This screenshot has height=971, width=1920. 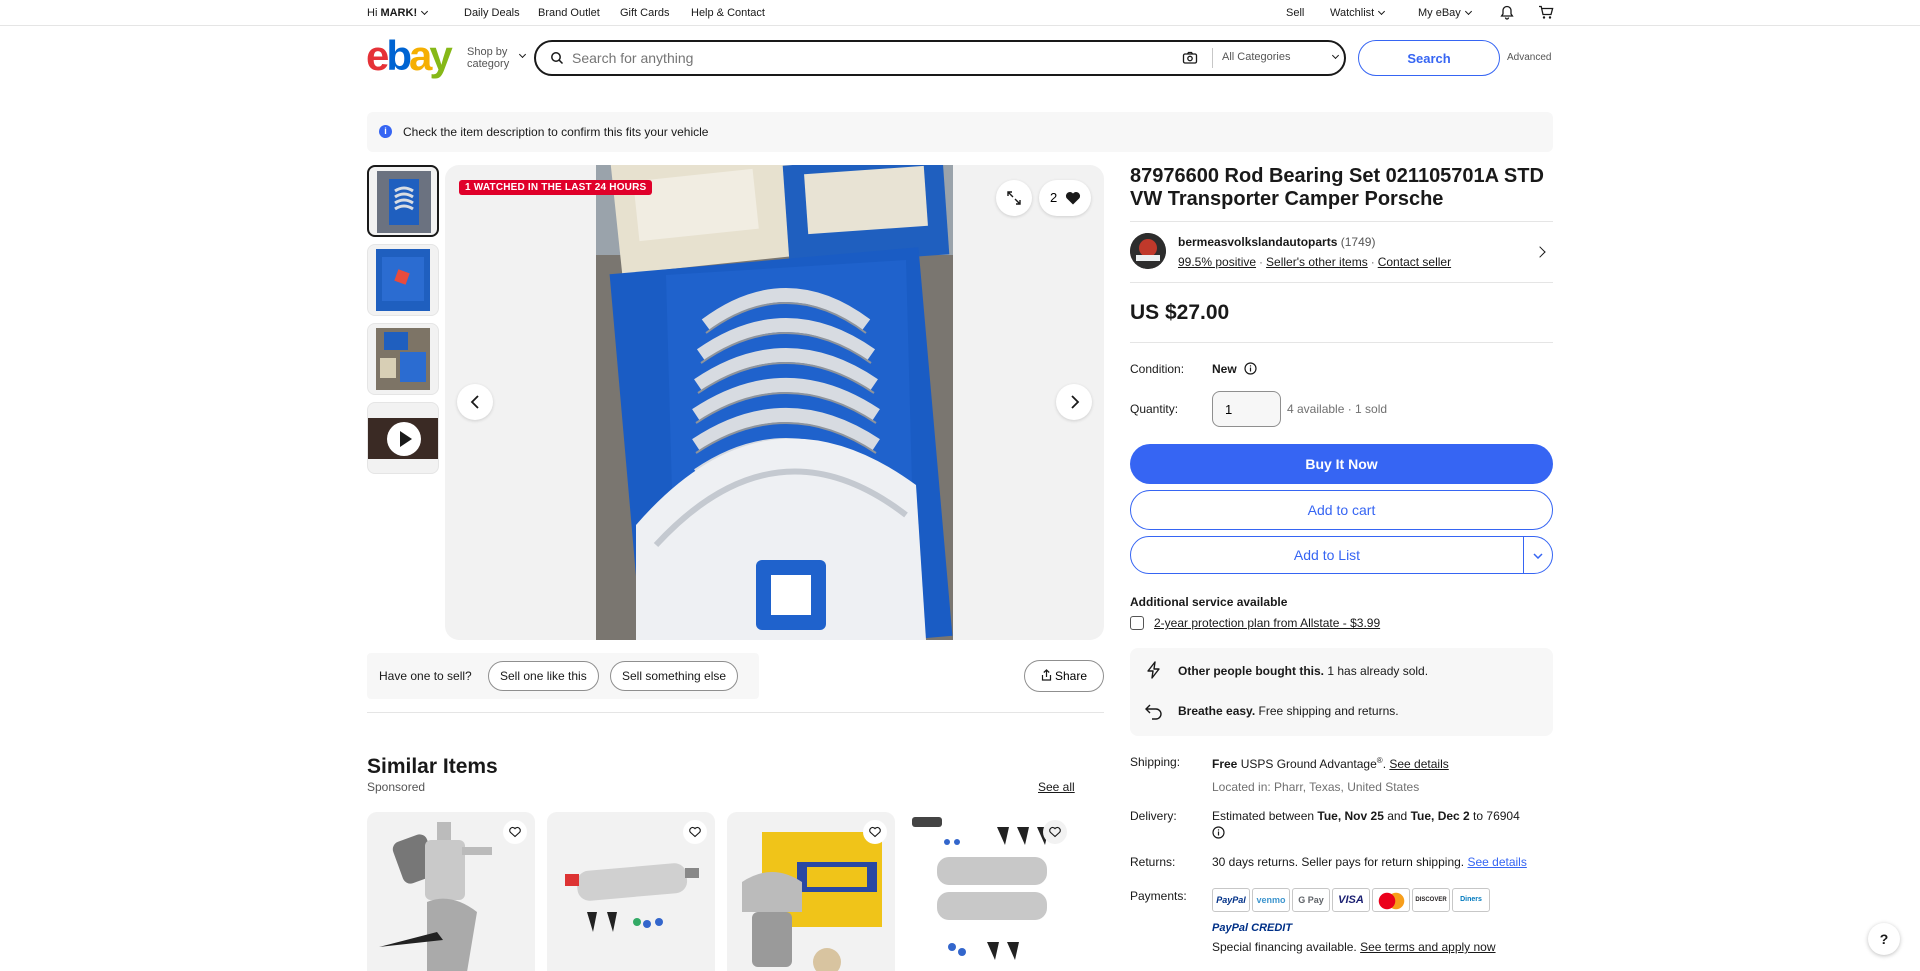 I want to click on ebay-logo: ebay, so click(x=409, y=56).